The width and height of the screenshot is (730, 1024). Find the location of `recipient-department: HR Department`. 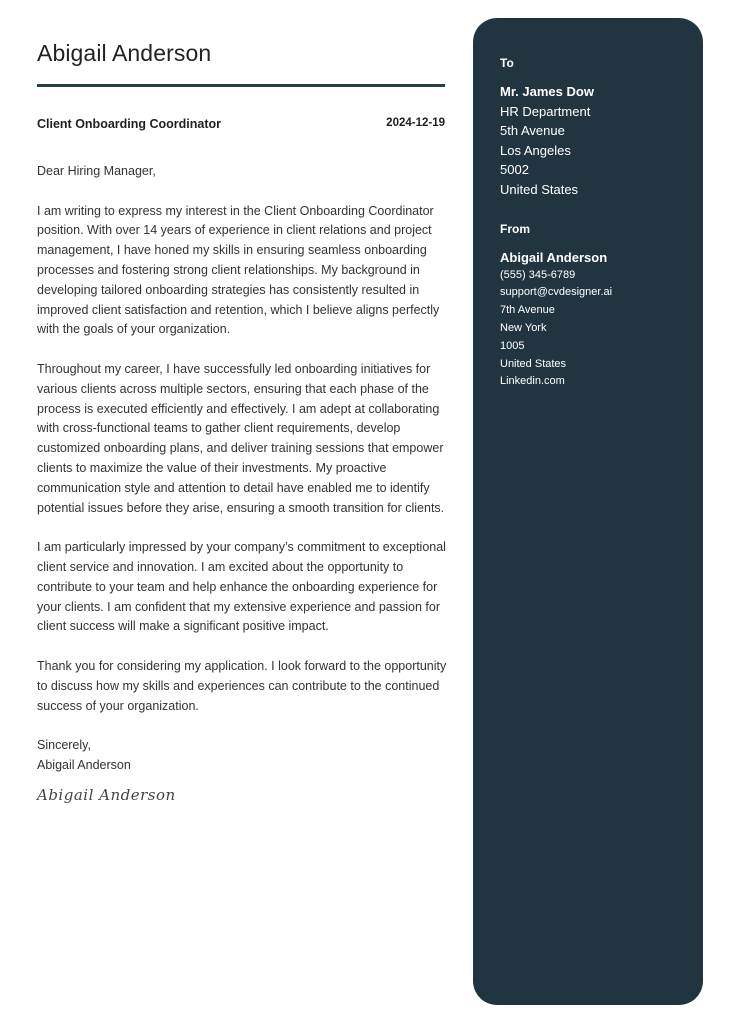

recipient-department: HR Department is located at coordinates (545, 111).